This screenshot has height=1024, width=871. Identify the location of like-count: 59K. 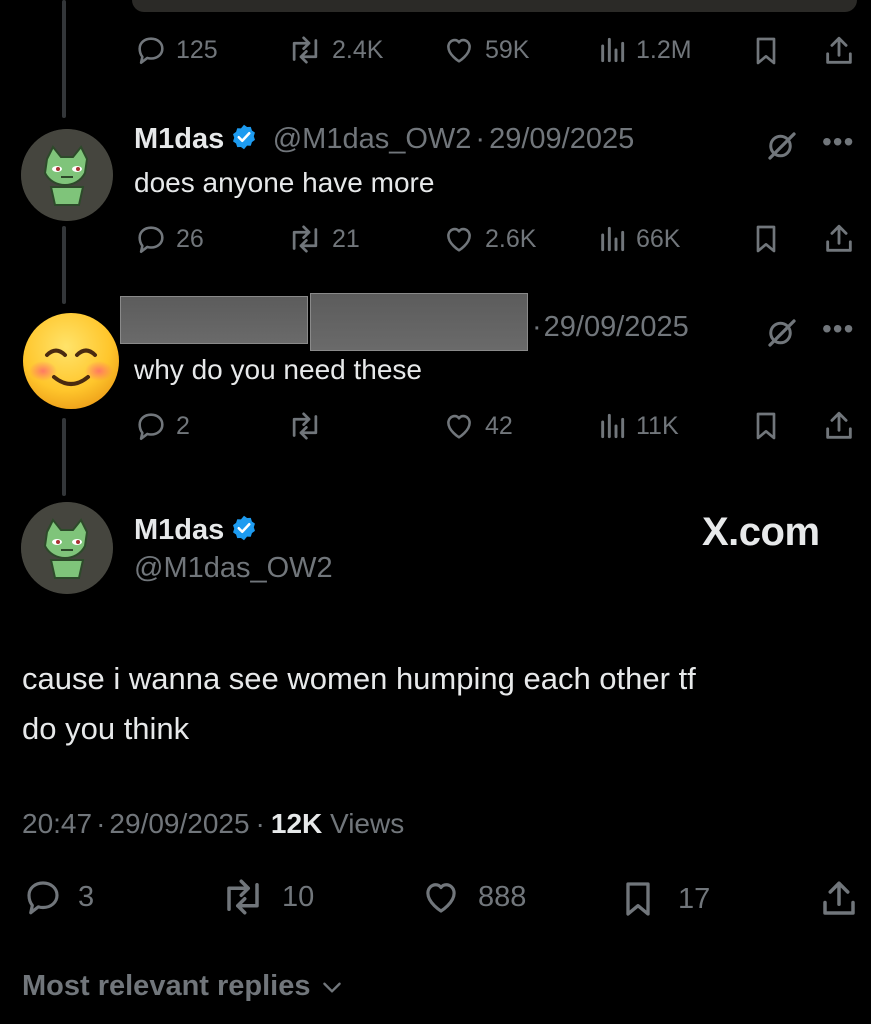
(507, 49).